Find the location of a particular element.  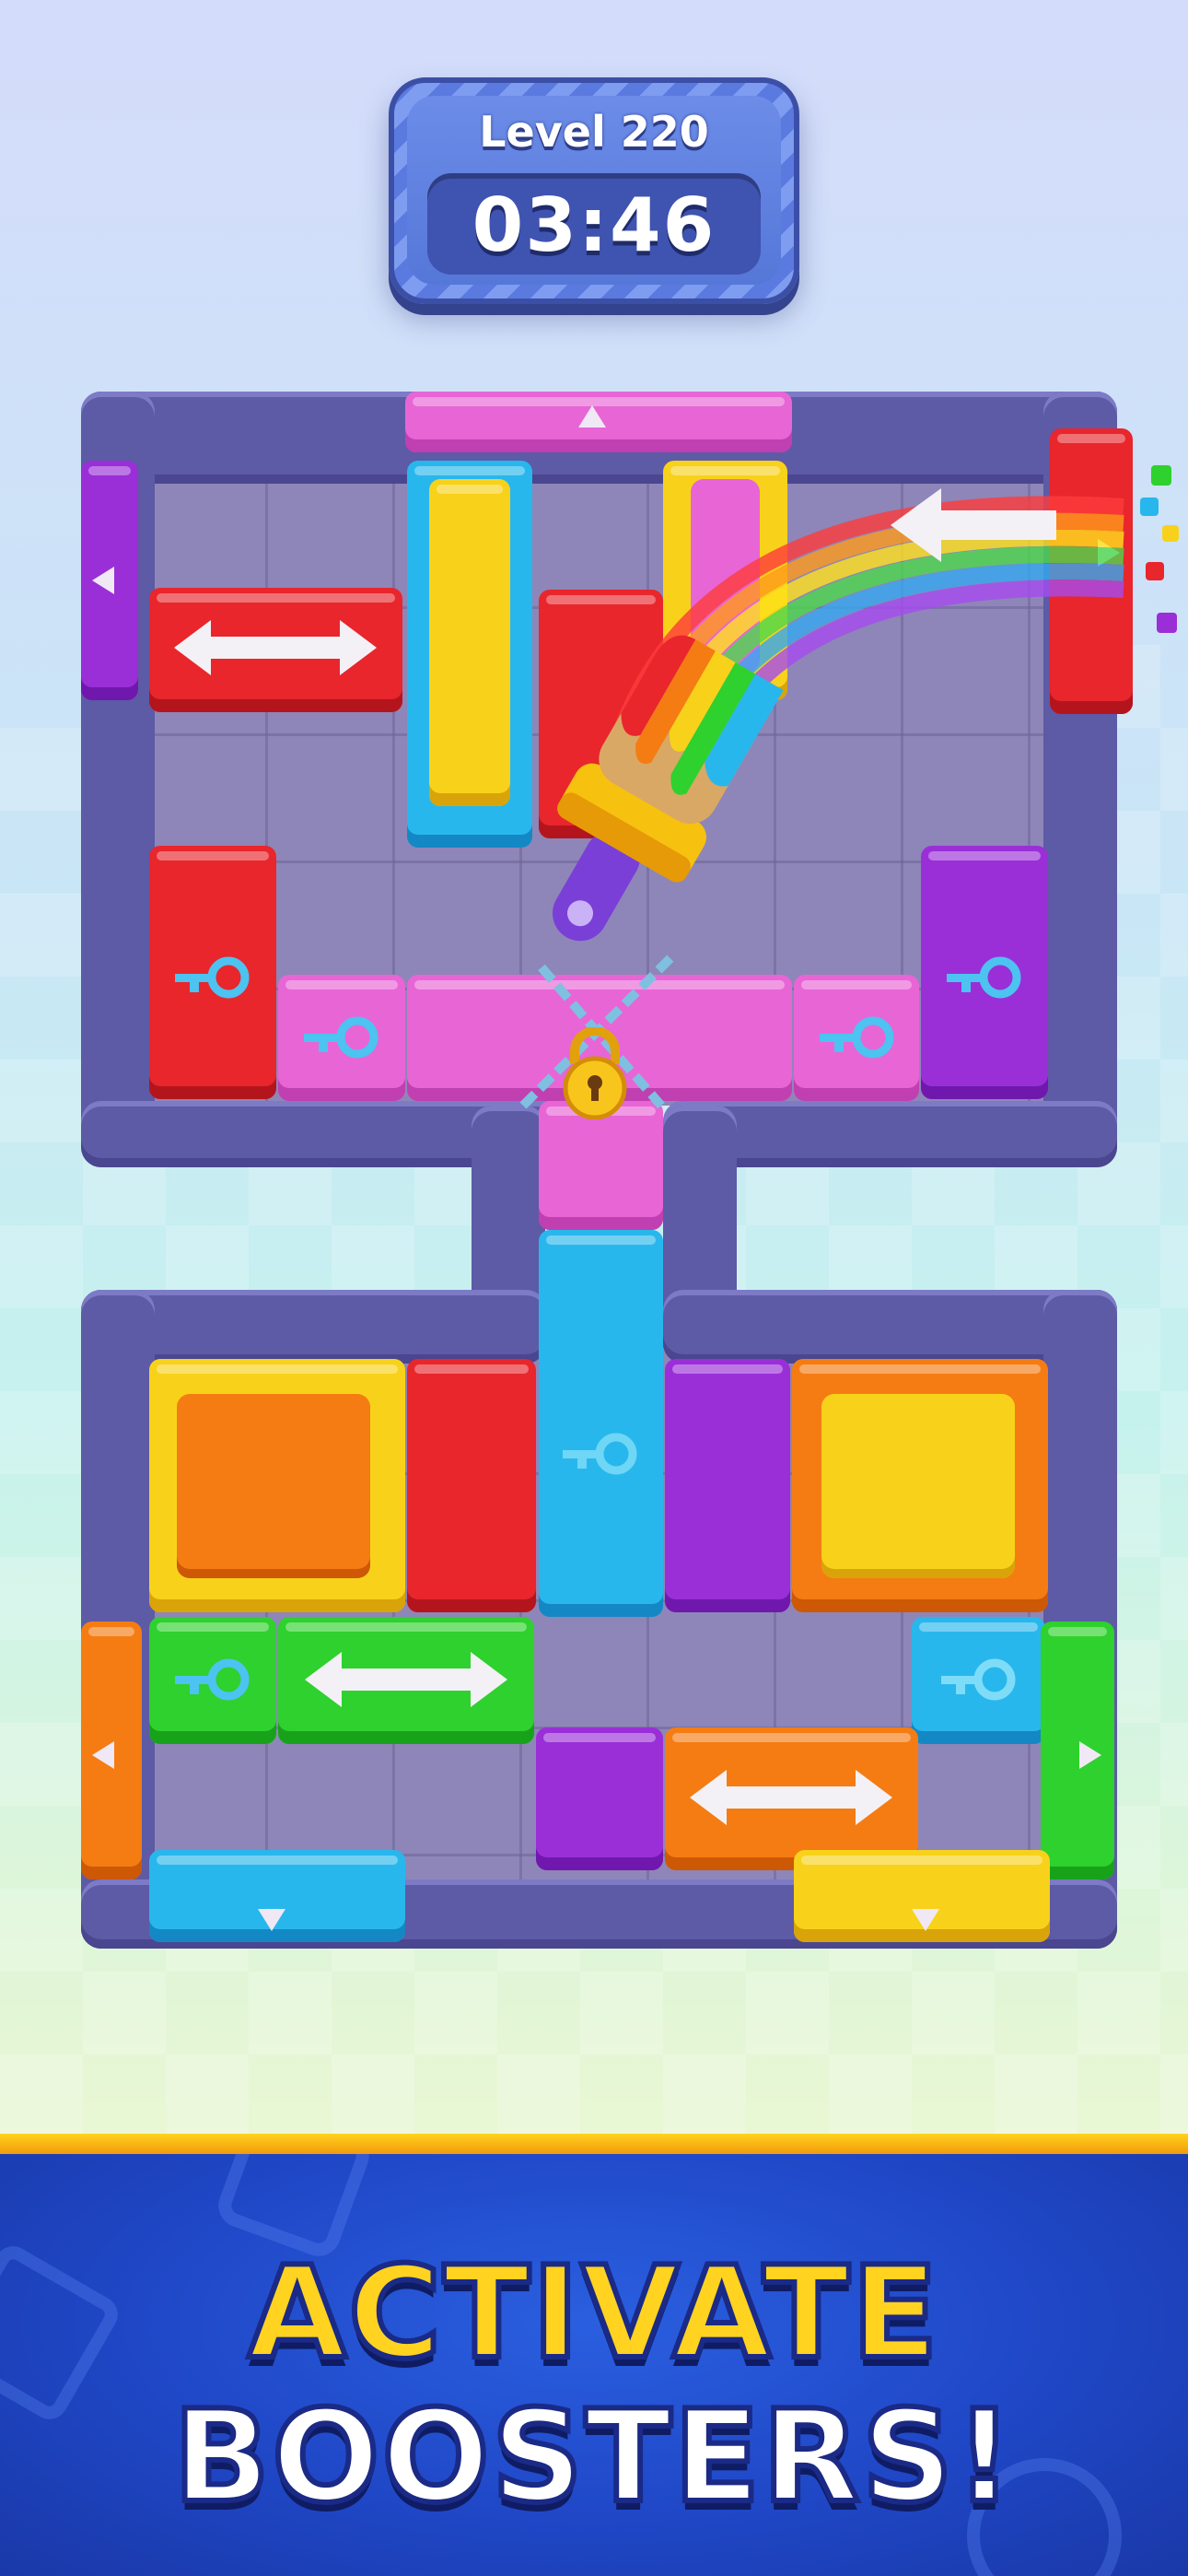

block-red-horizontal is located at coordinates (275, 650).